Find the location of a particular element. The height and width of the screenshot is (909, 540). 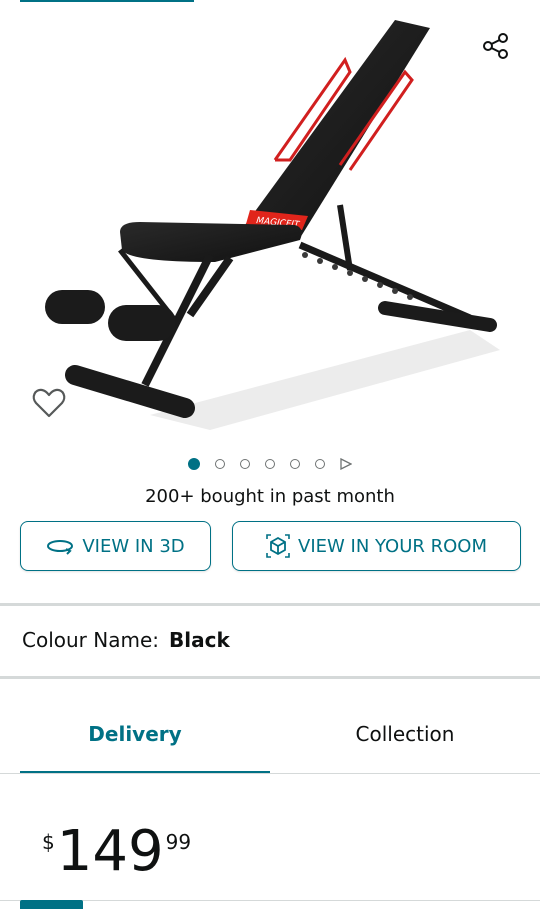

tabs-divider is located at coordinates (270, 773).